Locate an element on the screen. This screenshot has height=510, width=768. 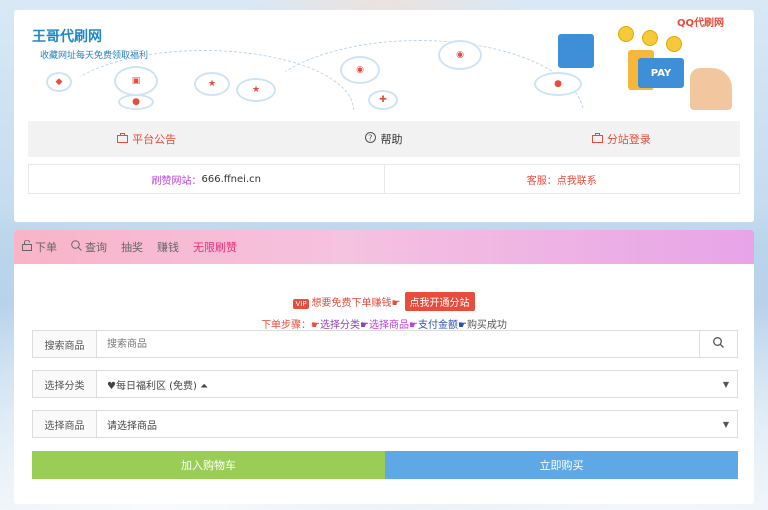
site-value: 666.ffnei.cn is located at coordinates (231, 179).